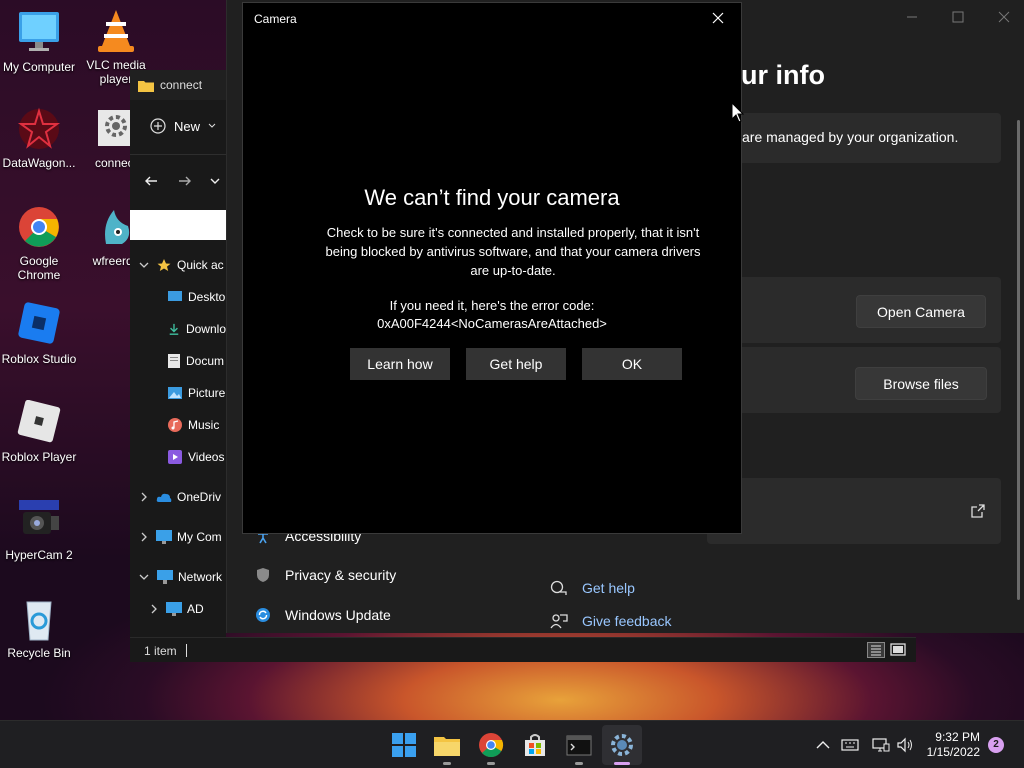  What do you see at coordinates (512, 744) in the screenshot?
I see `taskbar: 9:32 PM 1/15/2022 2` at bounding box center [512, 744].